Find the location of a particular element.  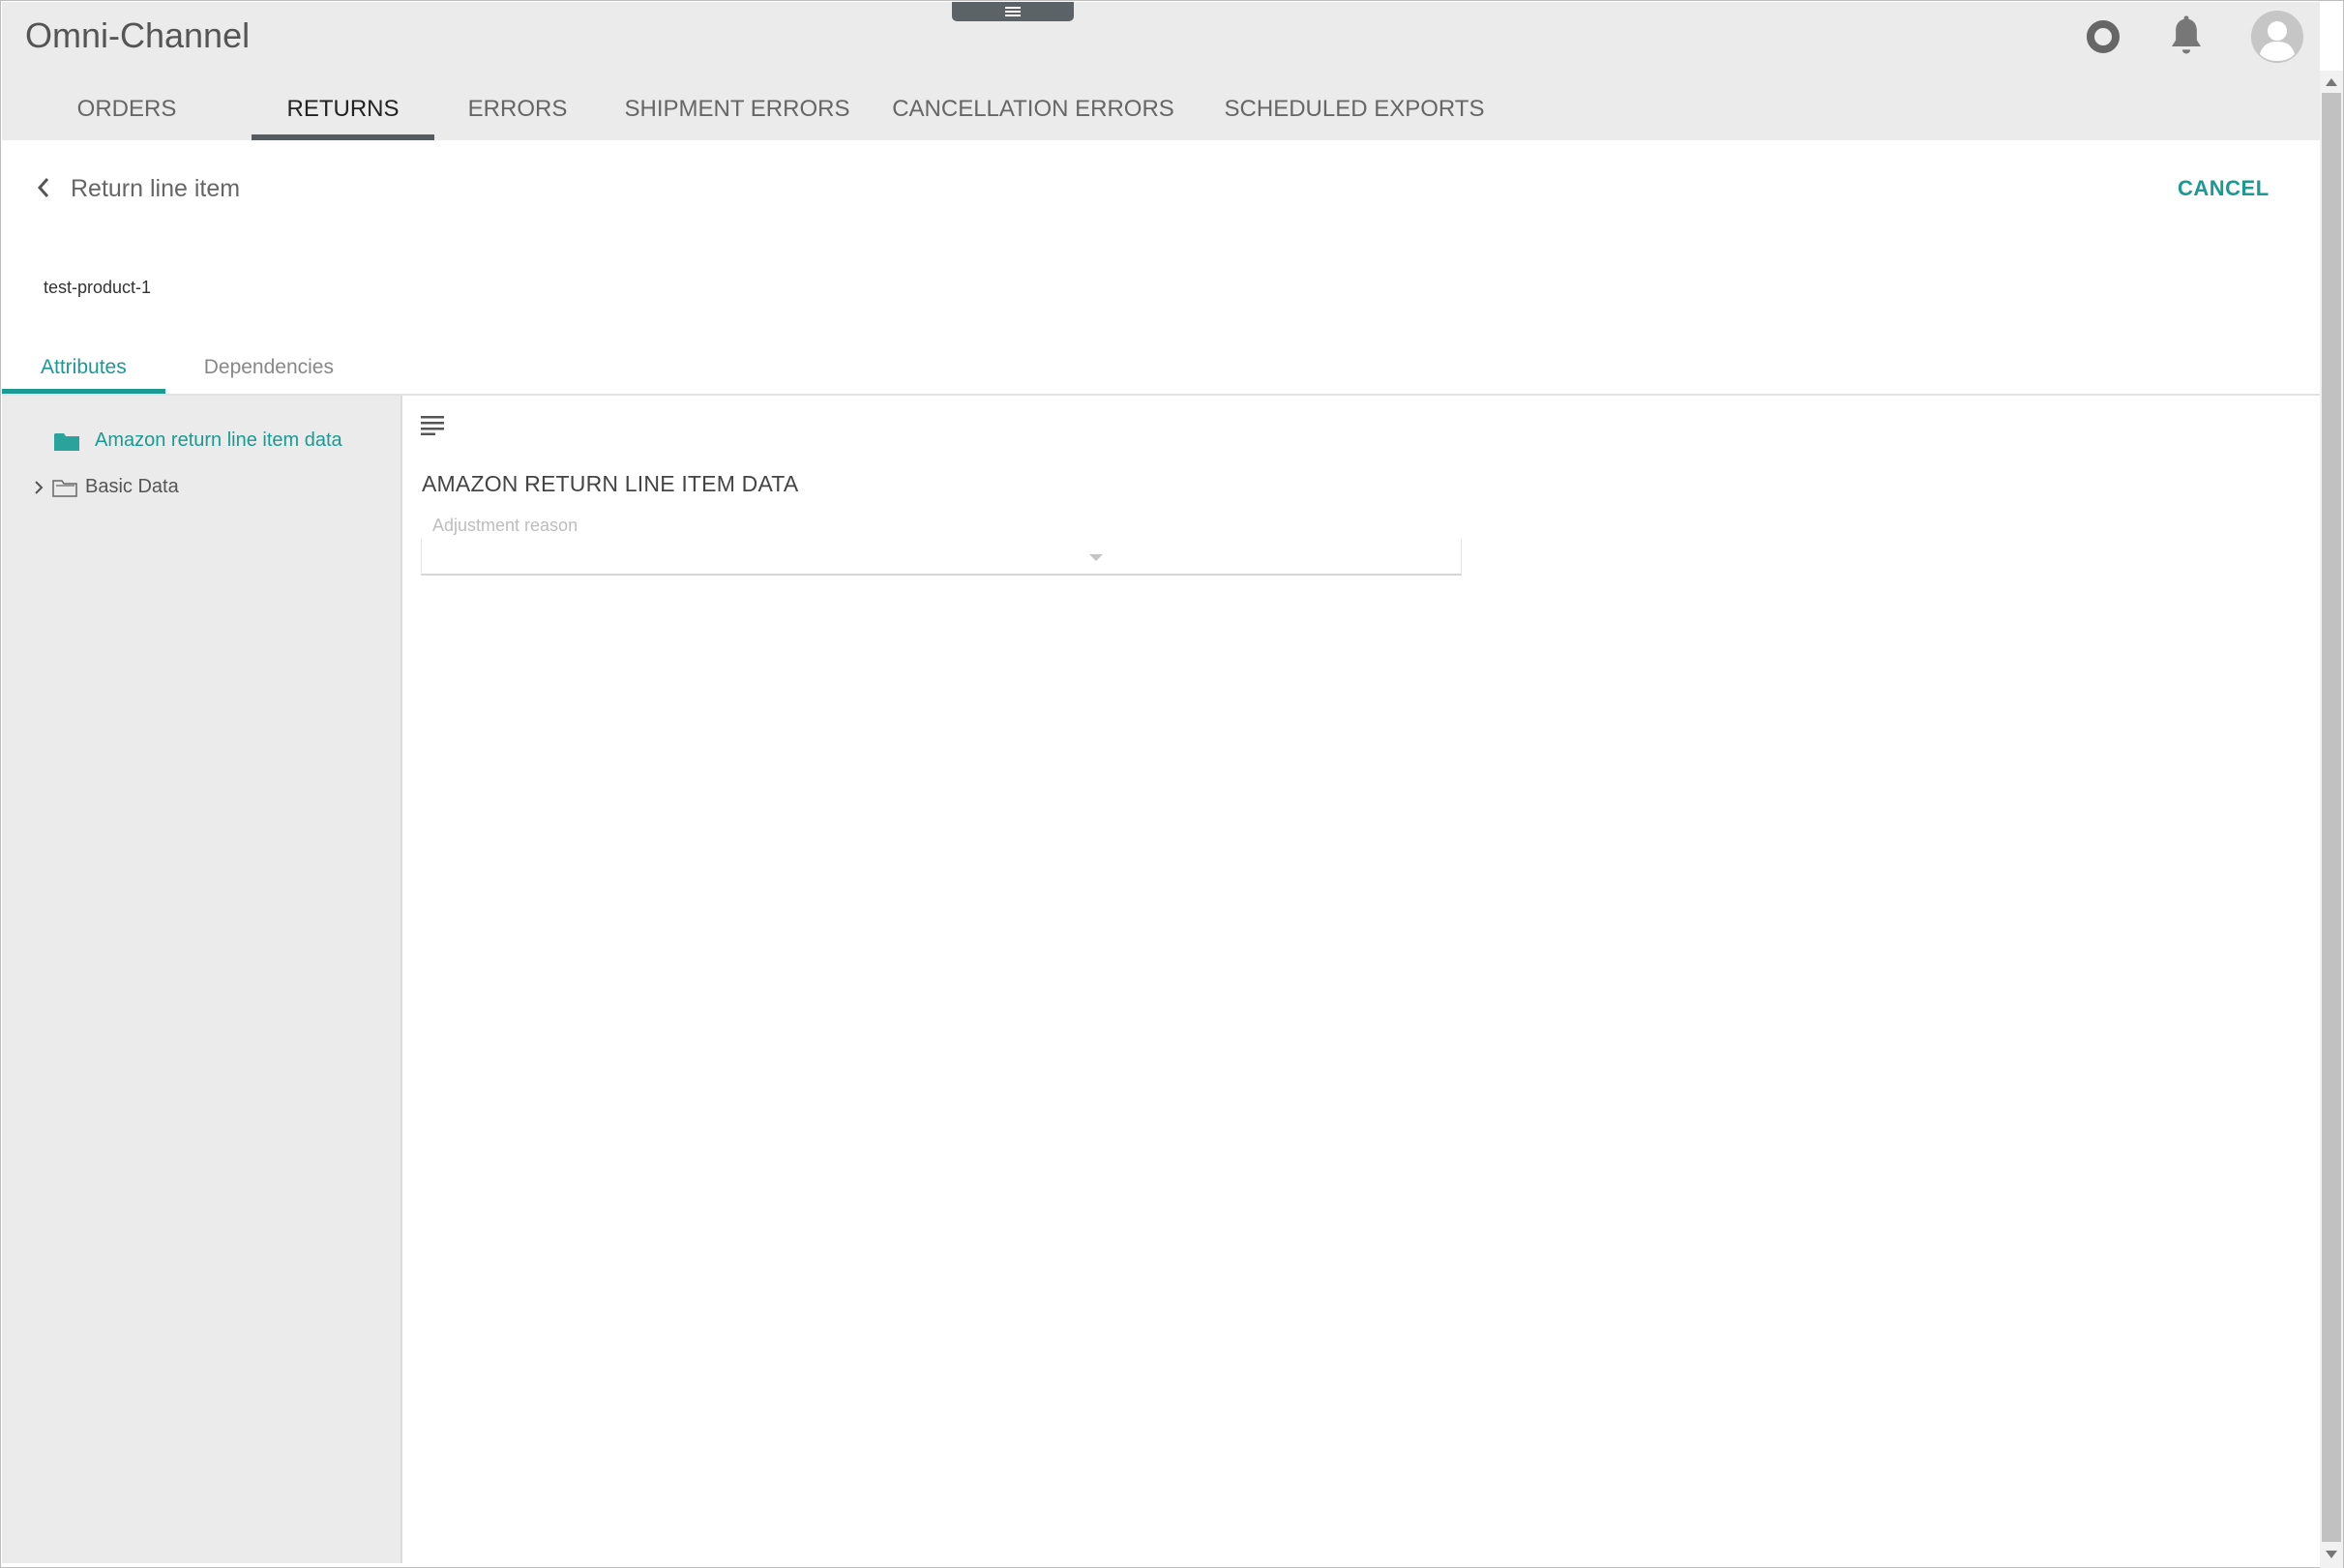

chevron-right-icon is located at coordinates (39, 488).